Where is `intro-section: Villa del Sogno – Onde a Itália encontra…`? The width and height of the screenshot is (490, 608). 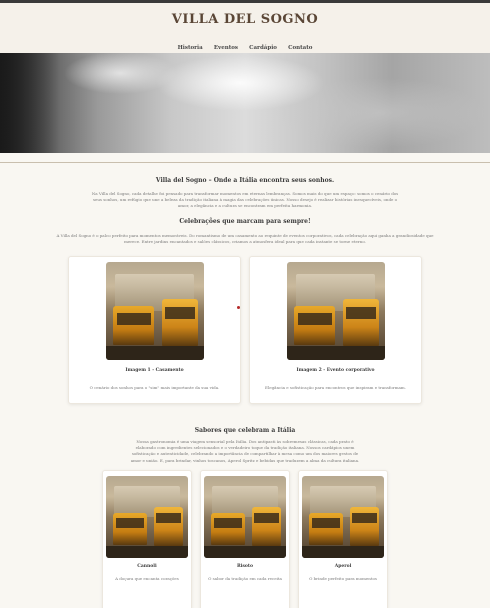 intro-section: Villa del Sogno – Onde a Itália encontra… is located at coordinates (245, 193).